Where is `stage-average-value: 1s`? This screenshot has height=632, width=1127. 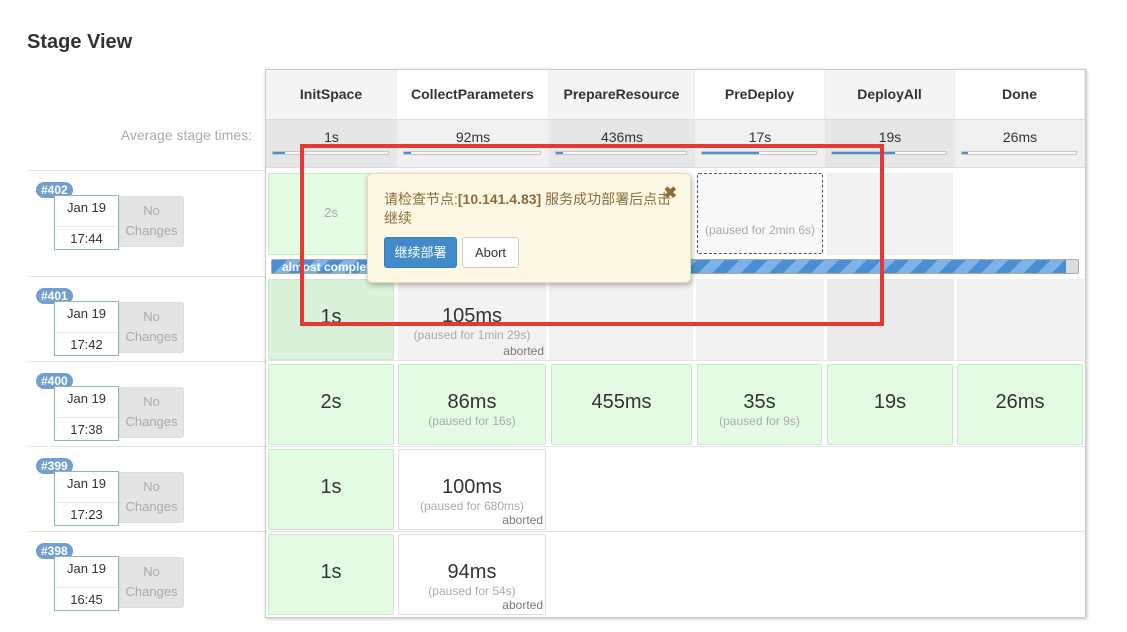
stage-average-value: 1s is located at coordinates (331, 137).